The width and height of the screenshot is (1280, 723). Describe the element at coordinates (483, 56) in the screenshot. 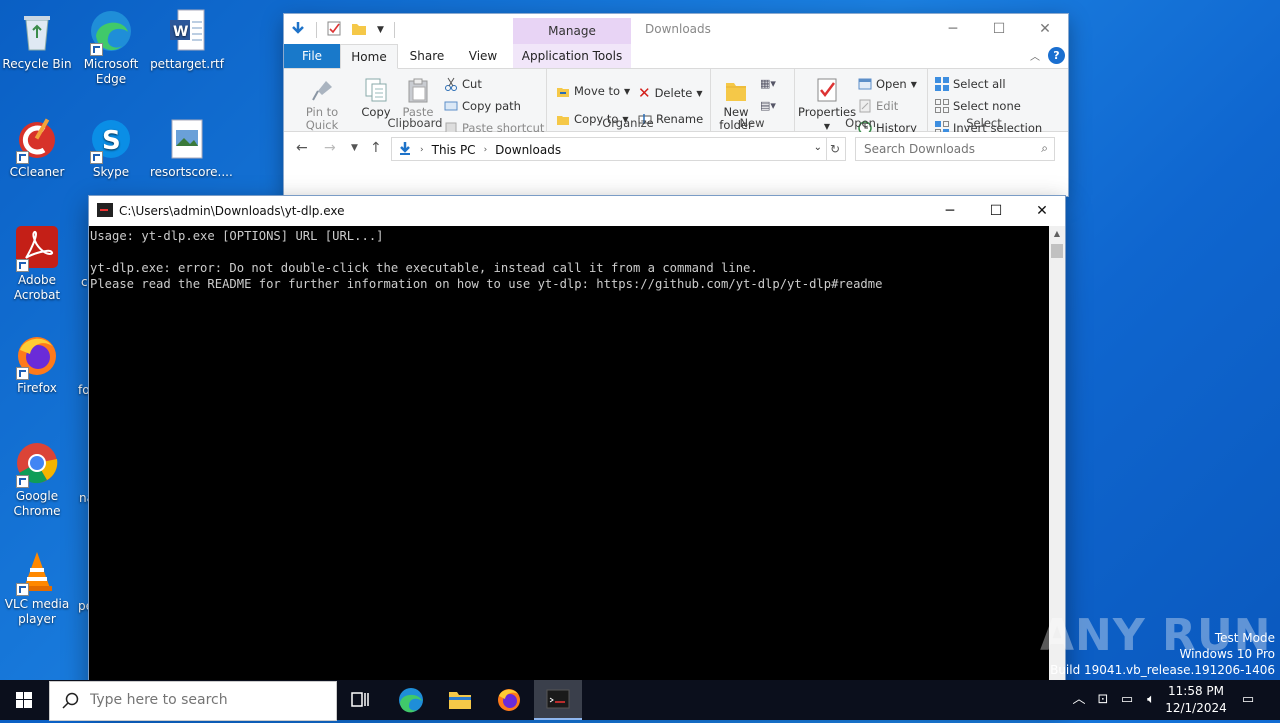

I see `tab-view: View` at that location.